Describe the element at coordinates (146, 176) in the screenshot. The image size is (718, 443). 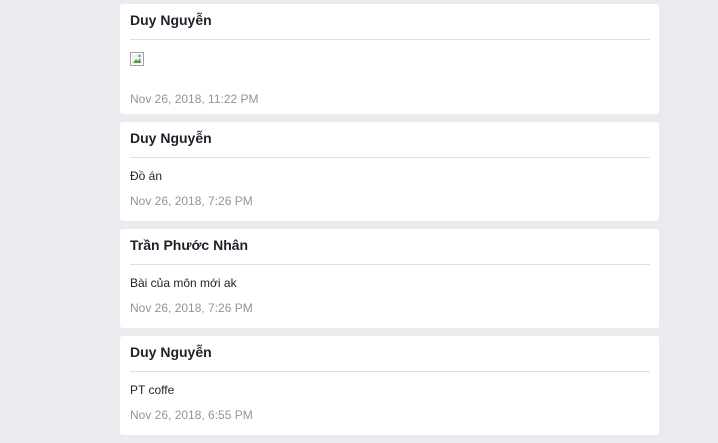
I see `post-content: Đồ án` at that location.